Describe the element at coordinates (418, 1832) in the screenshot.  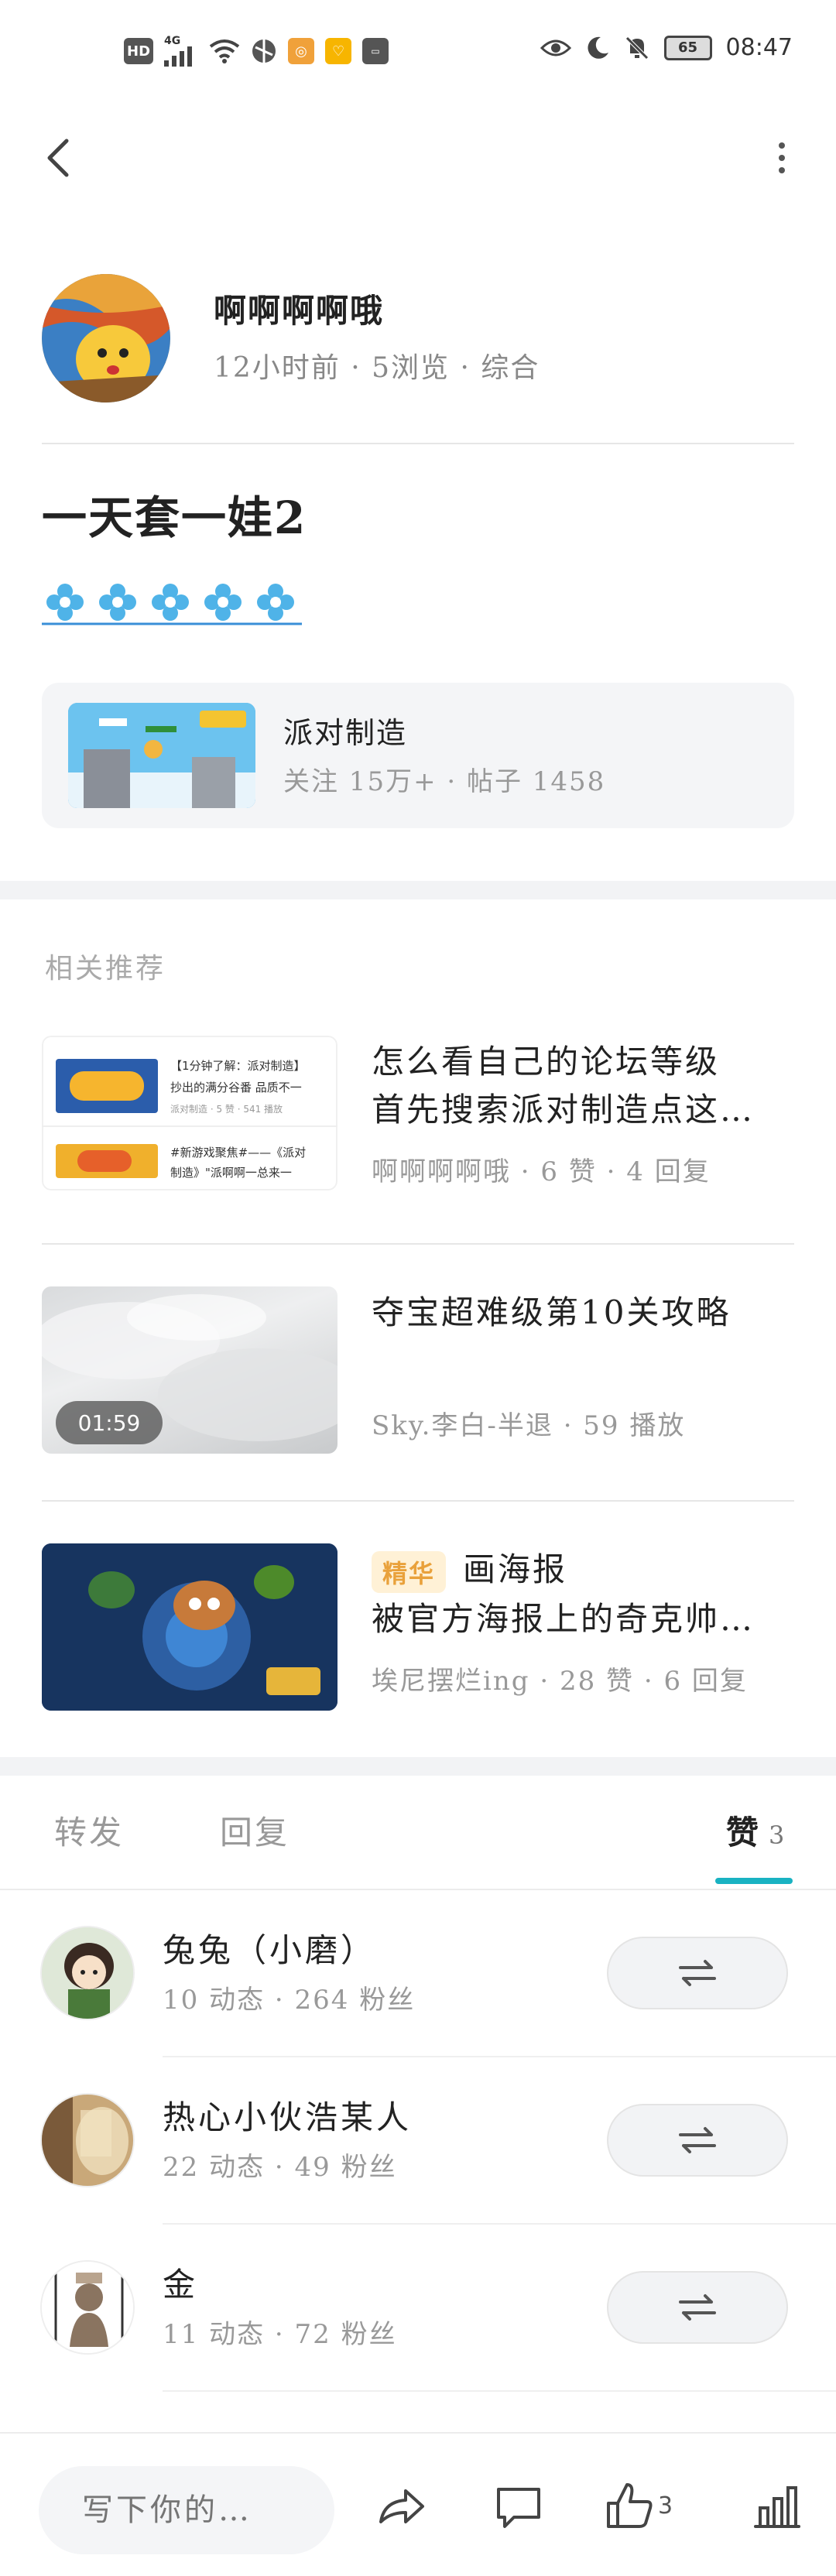
I see `interaction-tabs: 转发 回复 赞3` at that location.